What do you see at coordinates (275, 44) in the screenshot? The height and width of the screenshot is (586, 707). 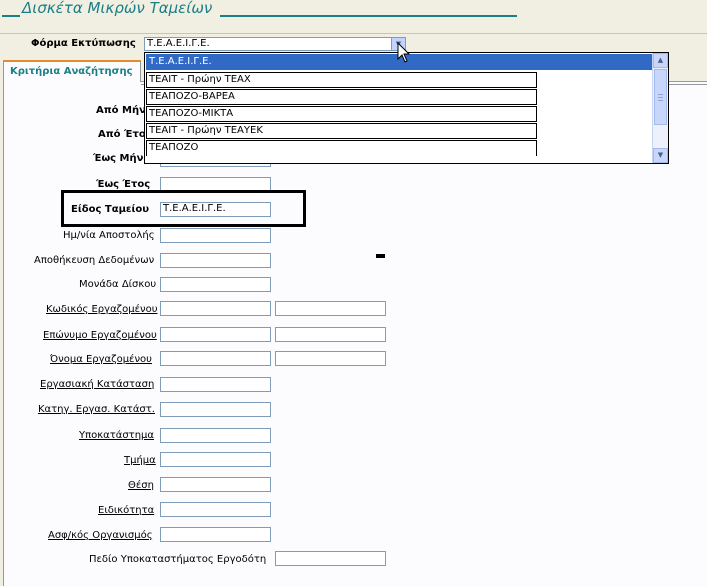 I see `print-form-select: Τ.Ε.Α.Ε.Ι.Γ.Ε. ▼` at bounding box center [275, 44].